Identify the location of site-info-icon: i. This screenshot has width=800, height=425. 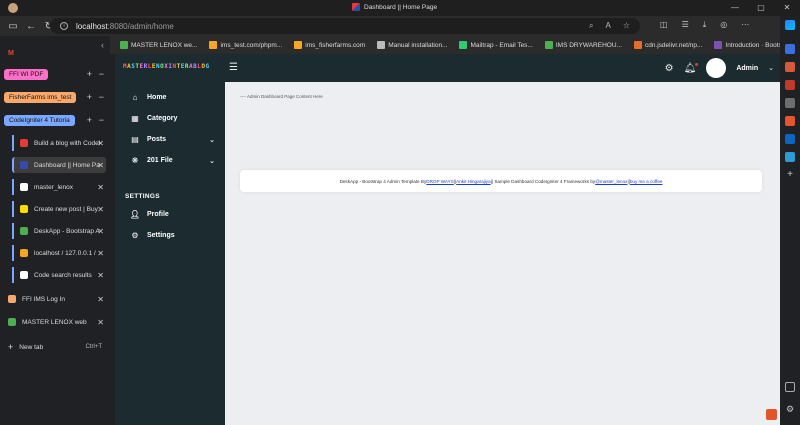
(64, 26).